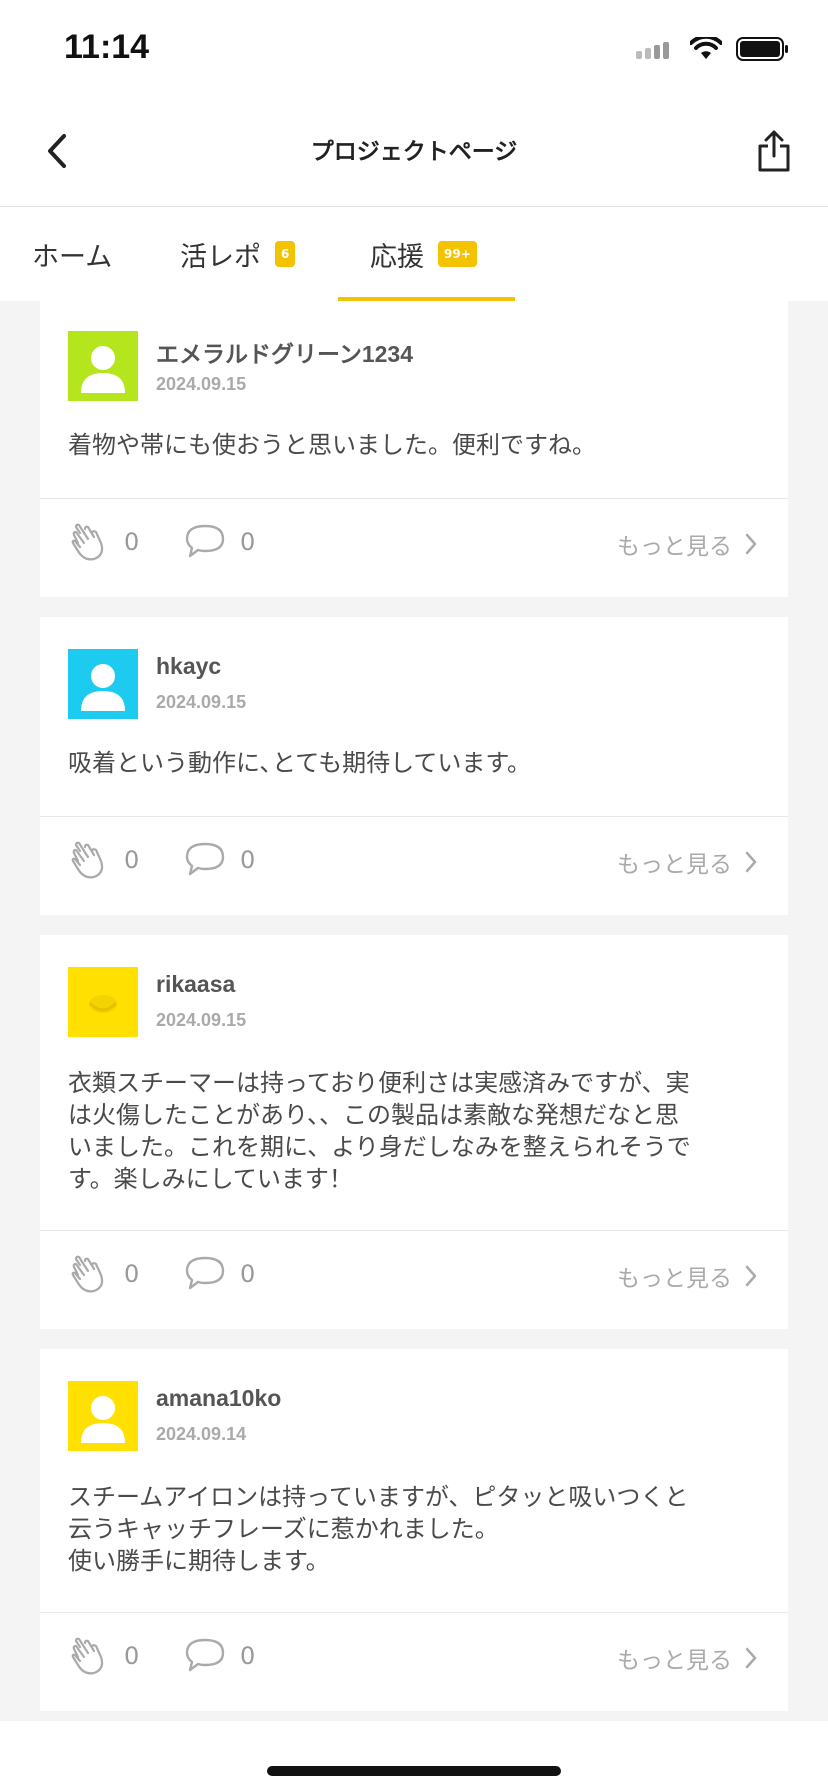  What do you see at coordinates (218, 1398) in the screenshot?
I see `username: amana10ko` at bounding box center [218, 1398].